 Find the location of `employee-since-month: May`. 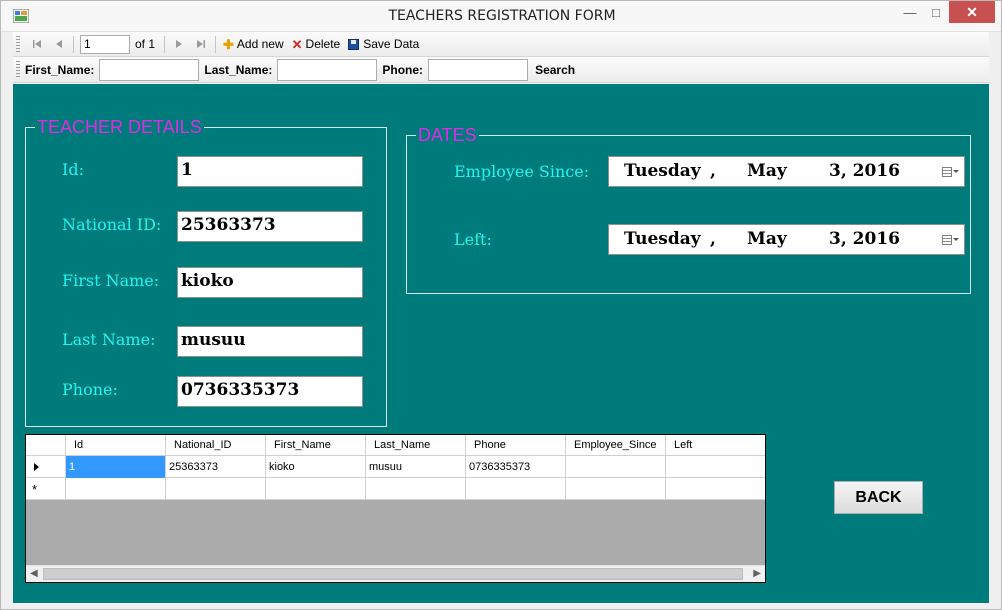

employee-since-month: May is located at coordinates (767, 171).